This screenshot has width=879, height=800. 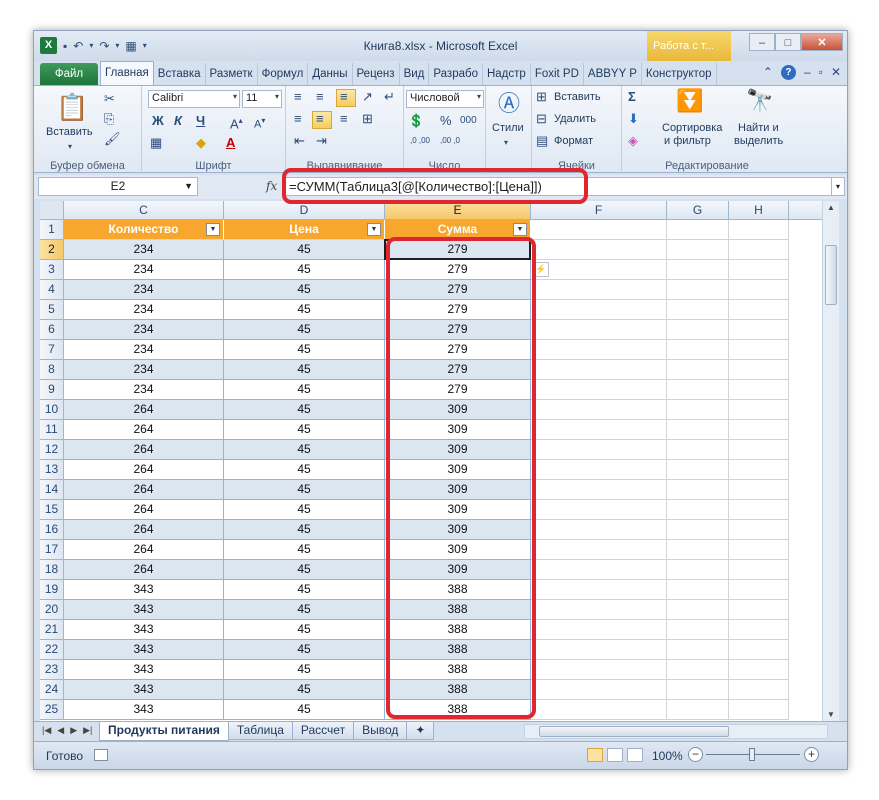 What do you see at coordinates (667, 756) in the screenshot?
I see `zoom-level: 100%` at bounding box center [667, 756].